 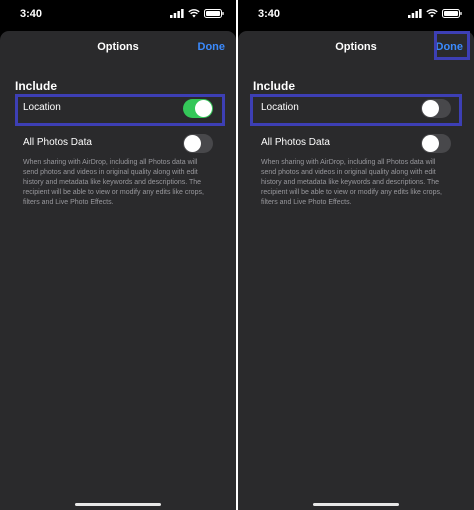 I want to click on done-button: Done, so click(x=212, y=47).